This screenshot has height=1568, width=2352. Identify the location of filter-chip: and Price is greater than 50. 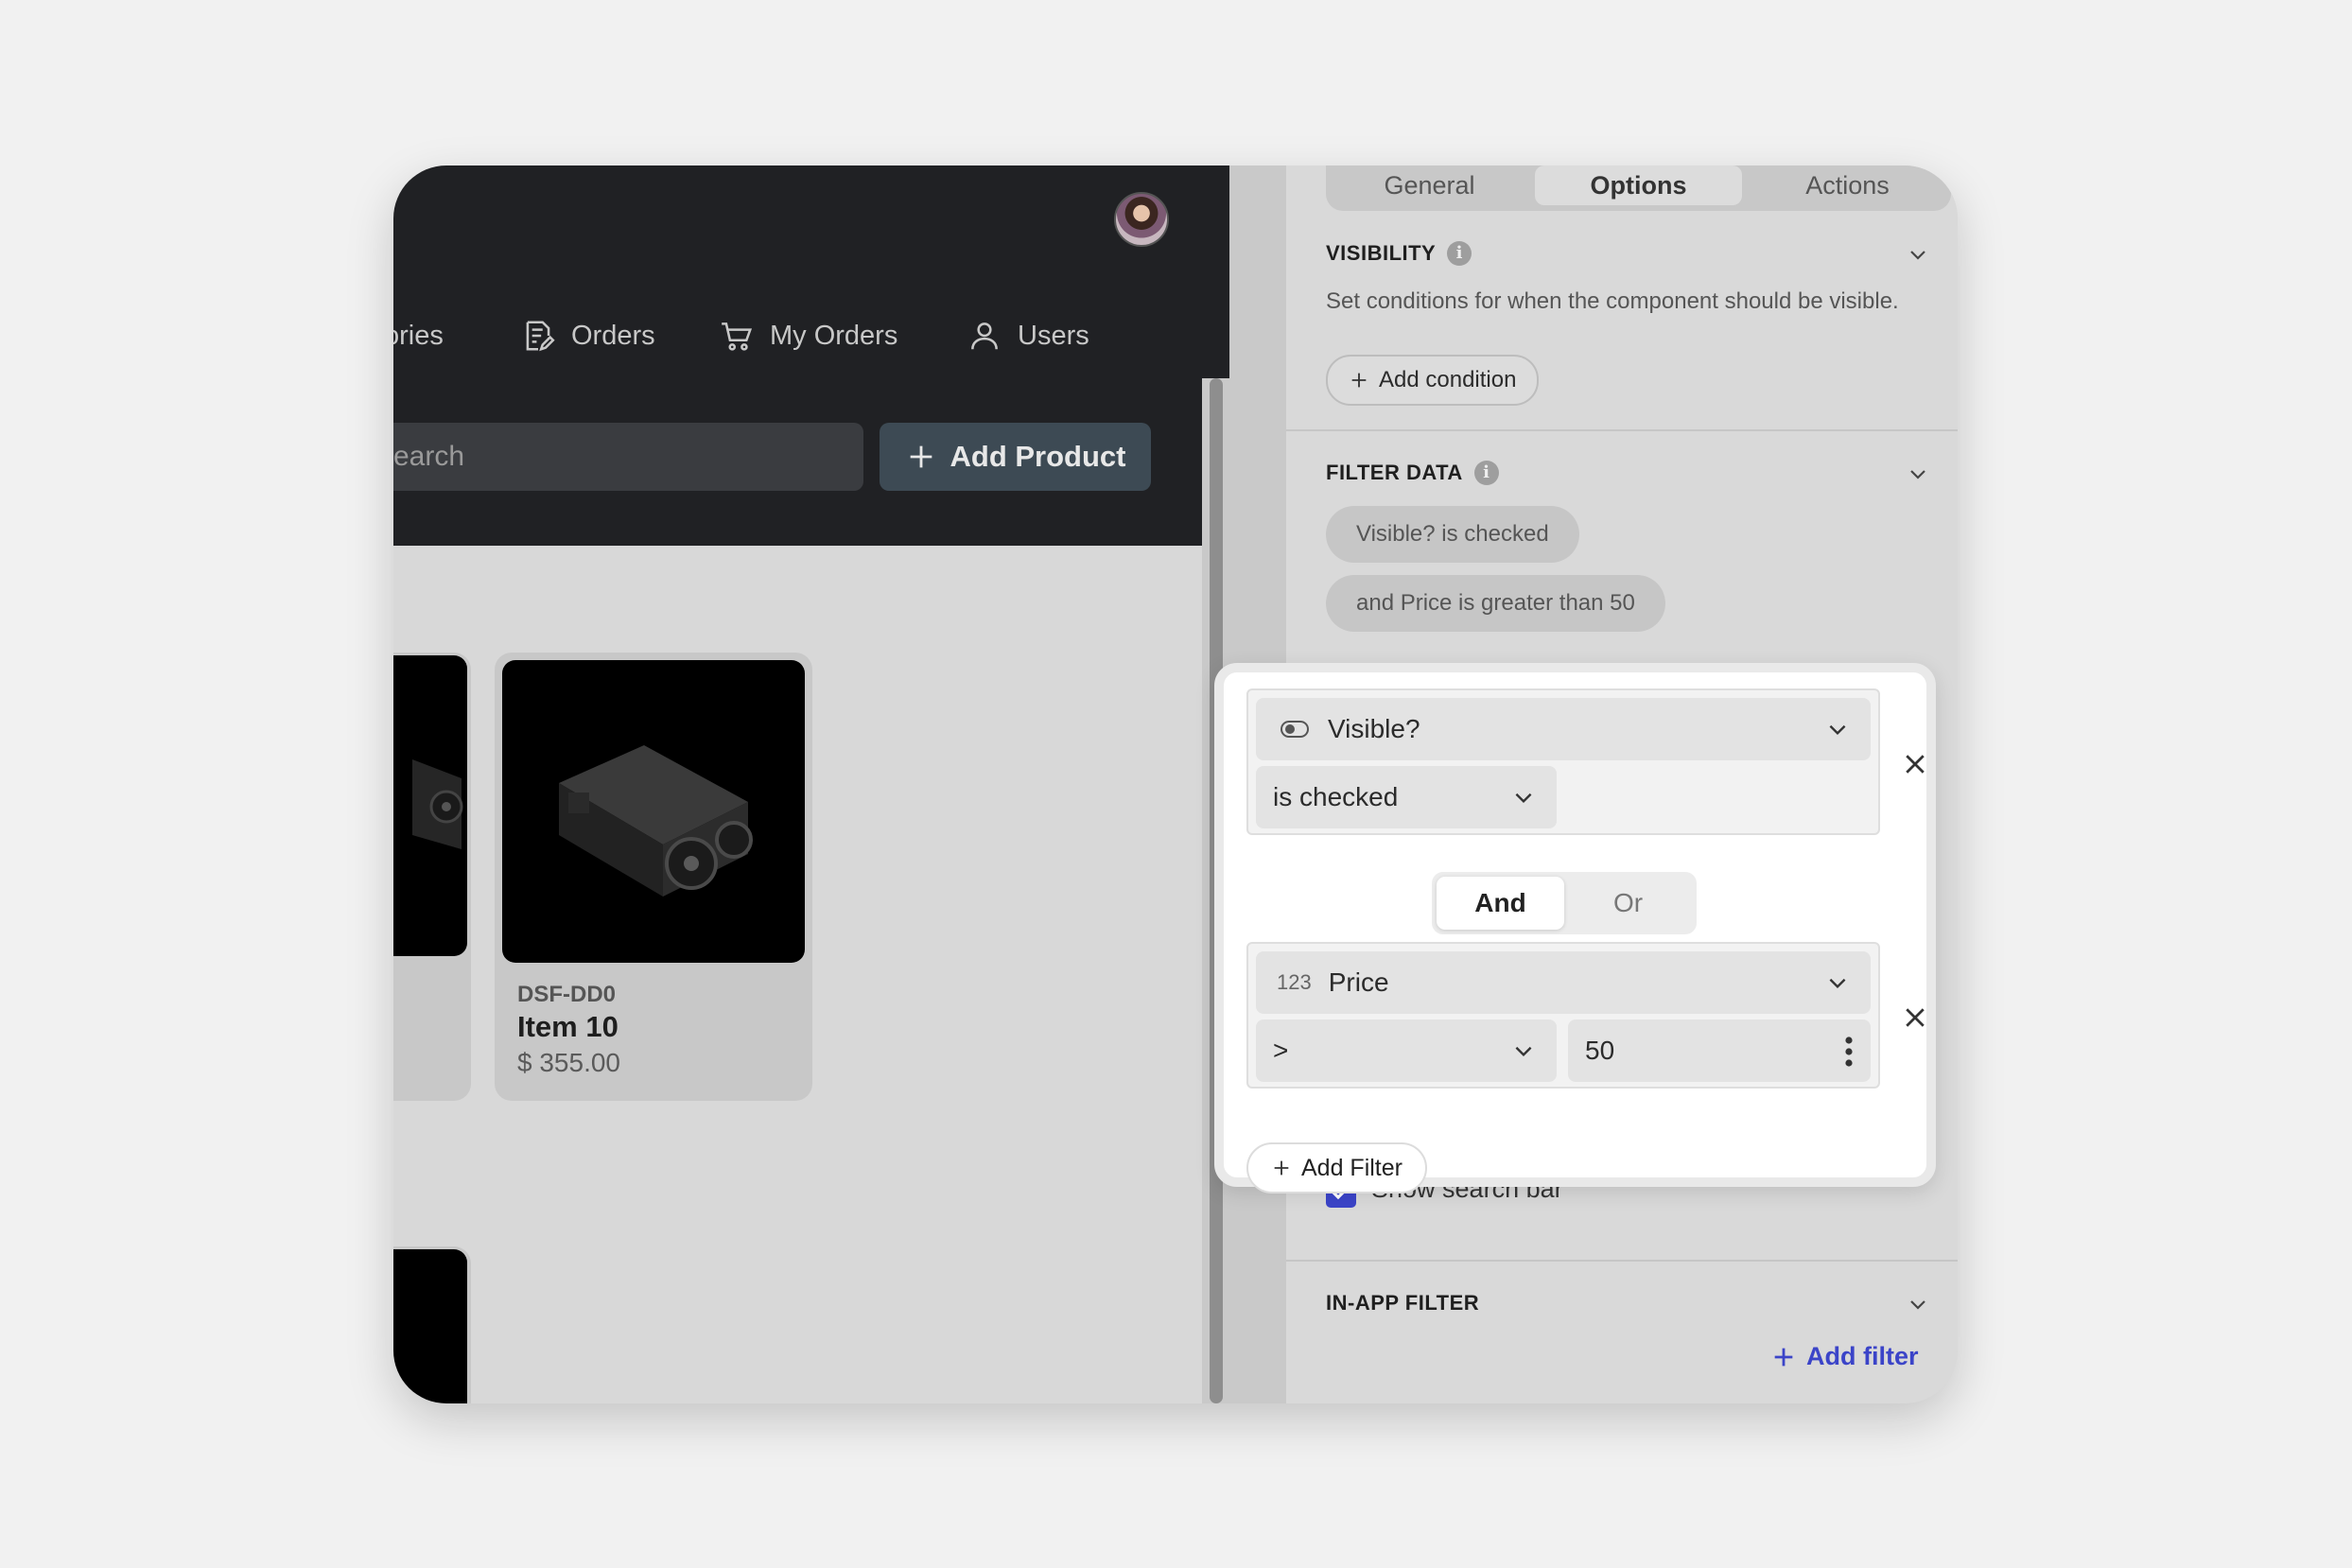
(1496, 603).